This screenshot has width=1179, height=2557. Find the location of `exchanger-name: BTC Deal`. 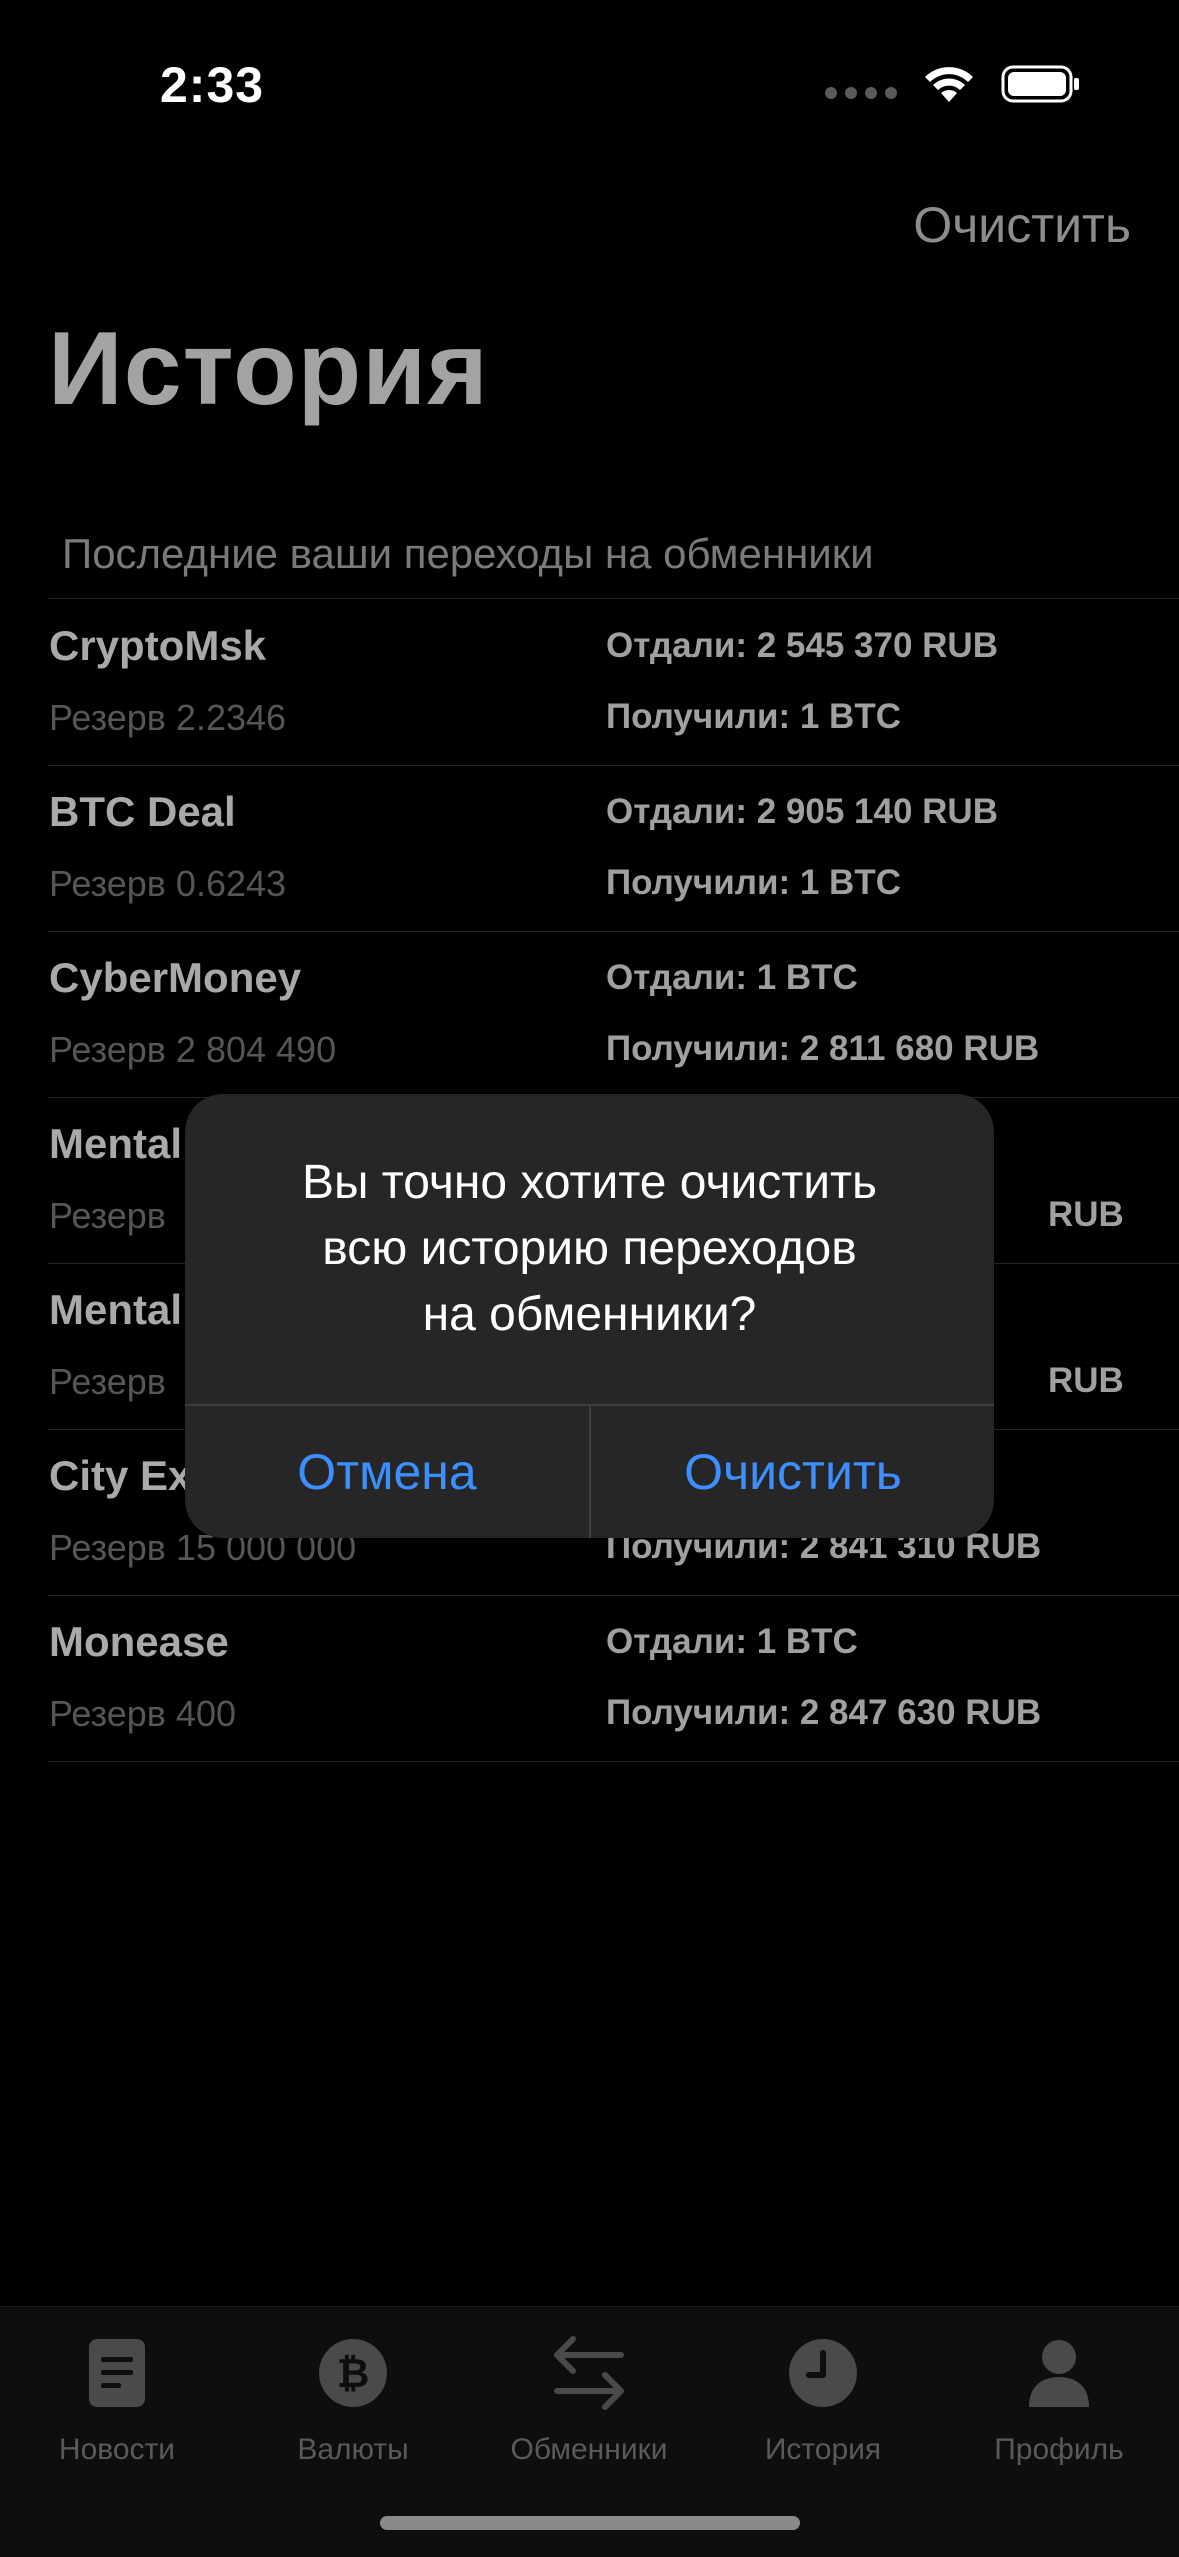

exchanger-name: BTC Deal is located at coordinates (142, 811).